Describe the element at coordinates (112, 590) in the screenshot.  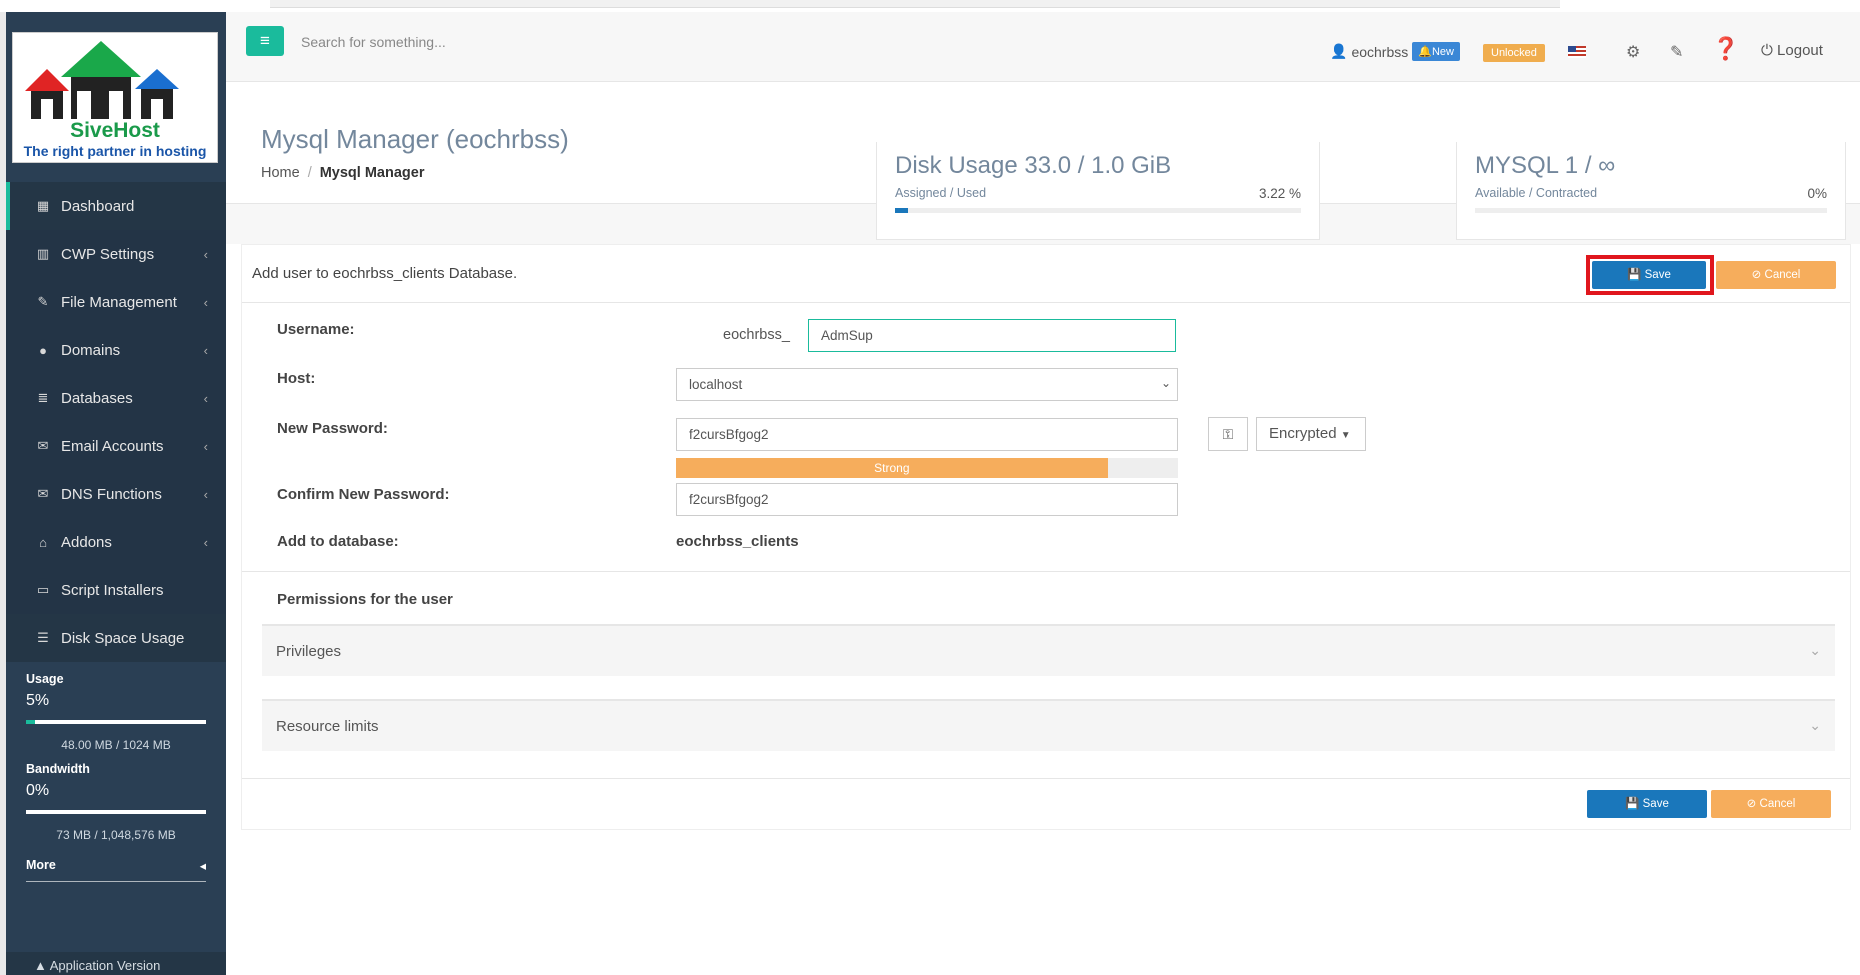
I see `sidebar-item-label: Script Installers` at that location.